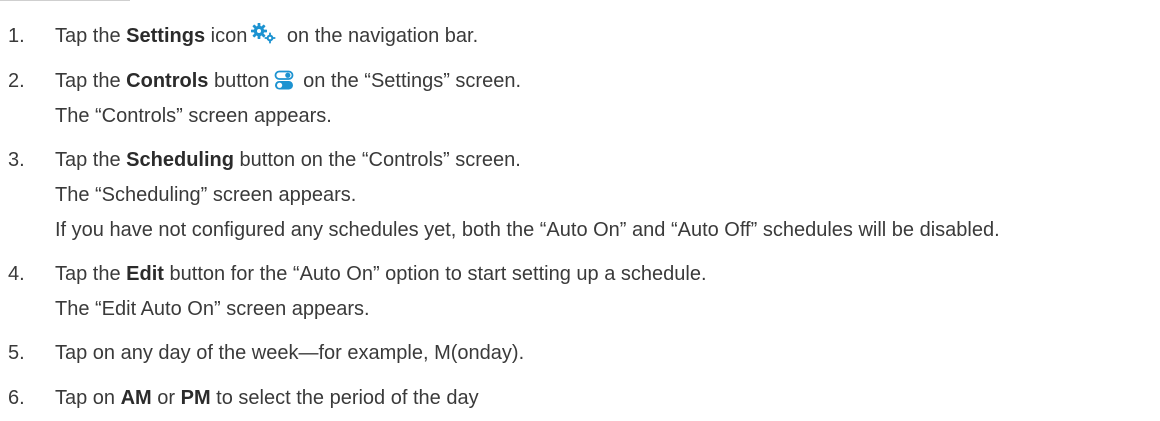 This screenshot has width=1160, height=421. Describe the element at coordinates (16, 81) in the screenshot. I see `step-number: 2.` at that location.